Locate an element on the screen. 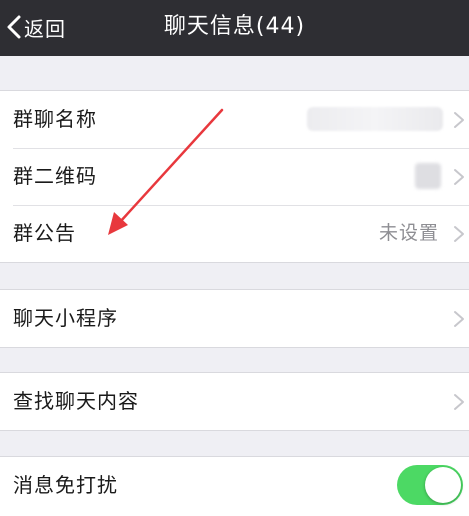 The width and height of the screenshot is (469, 516). do-not-disturb-toggle is located at coordinates (430, 485).